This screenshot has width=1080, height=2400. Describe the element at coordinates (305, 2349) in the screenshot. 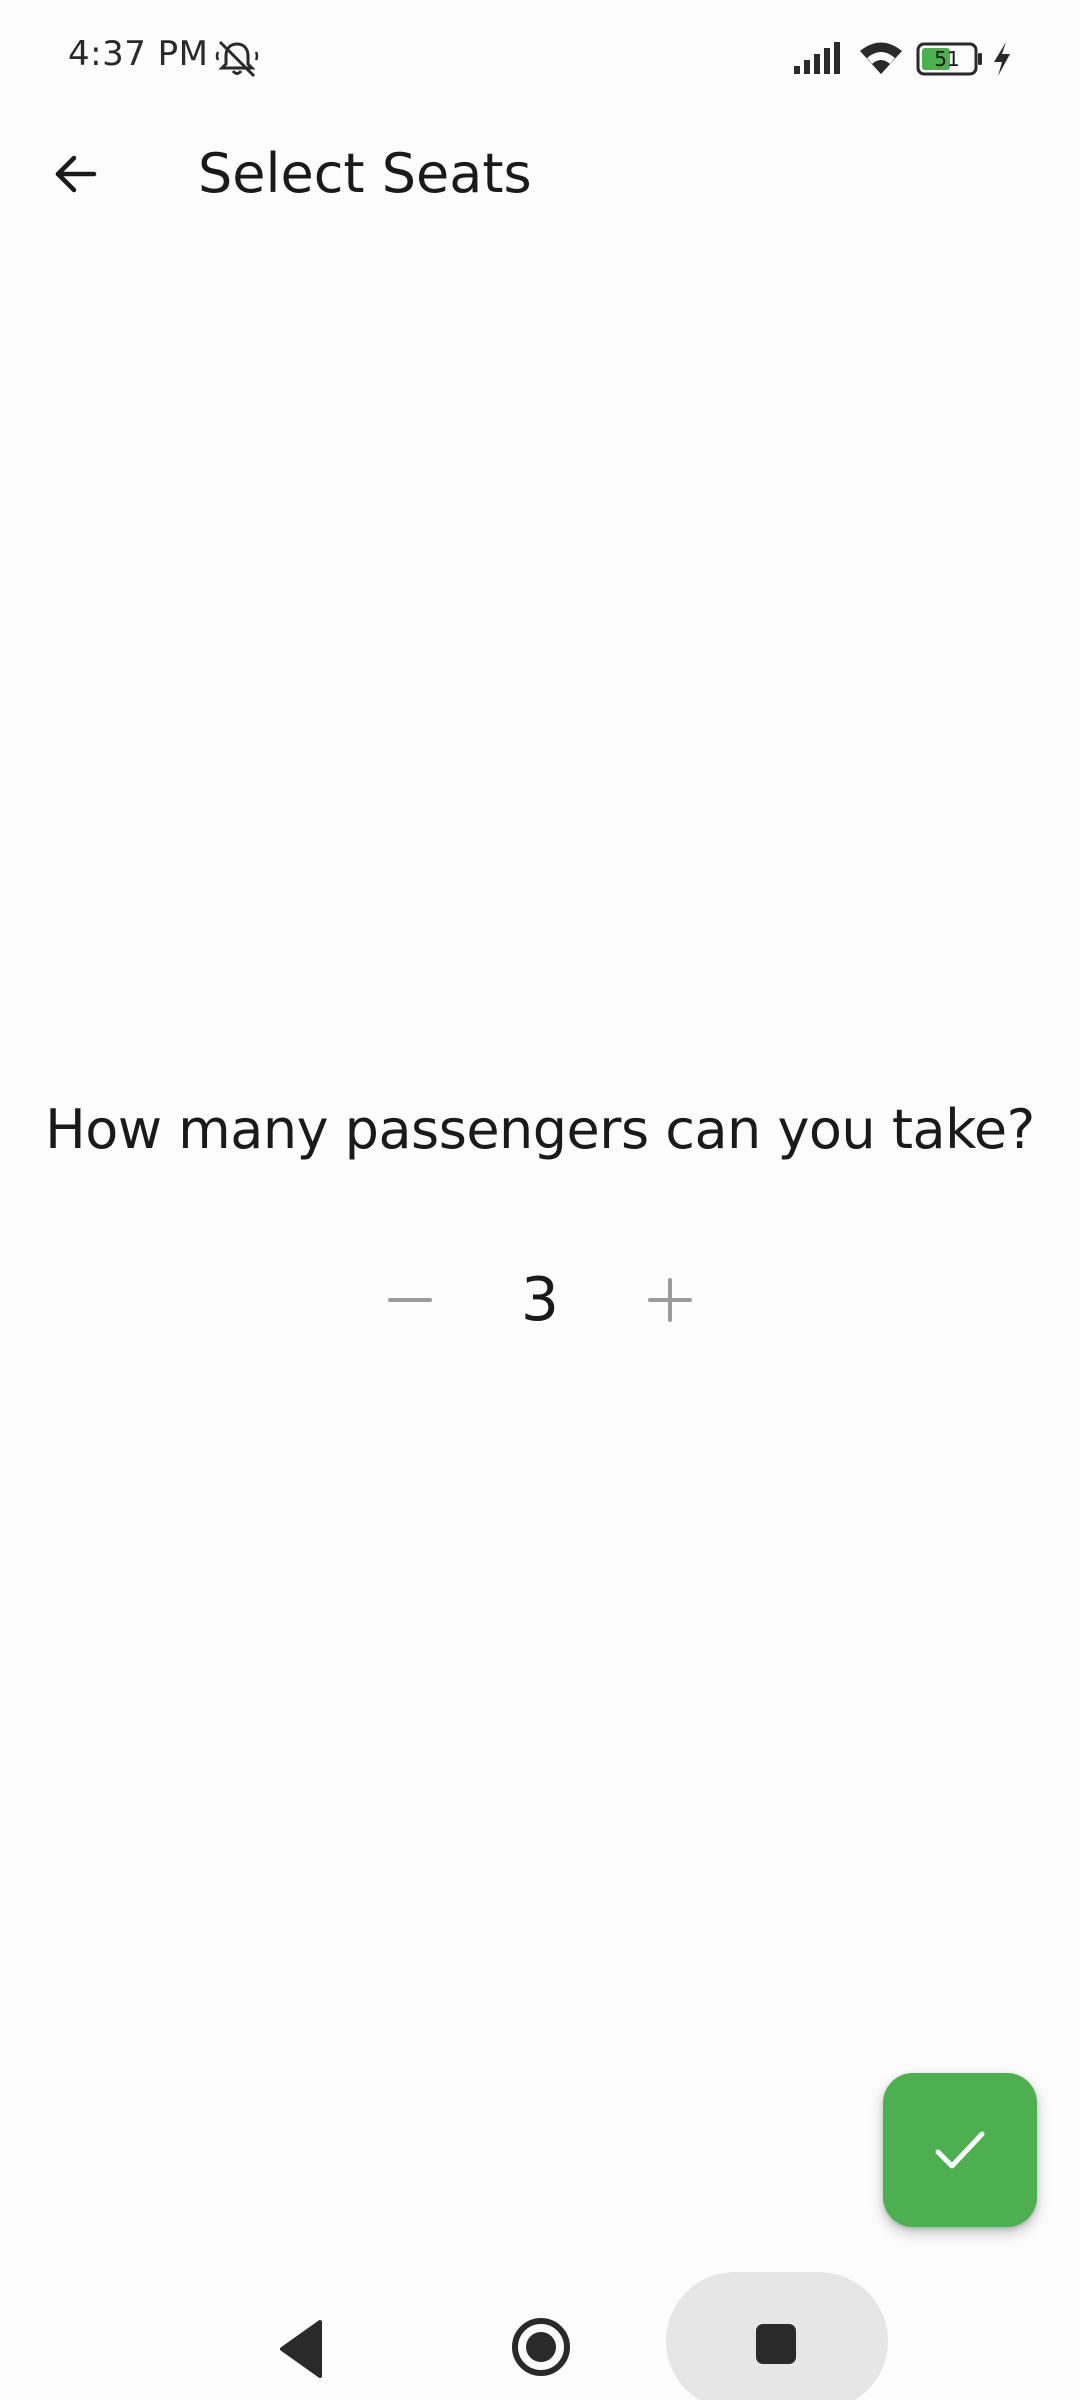

I see `nav-back-icon` at that location.